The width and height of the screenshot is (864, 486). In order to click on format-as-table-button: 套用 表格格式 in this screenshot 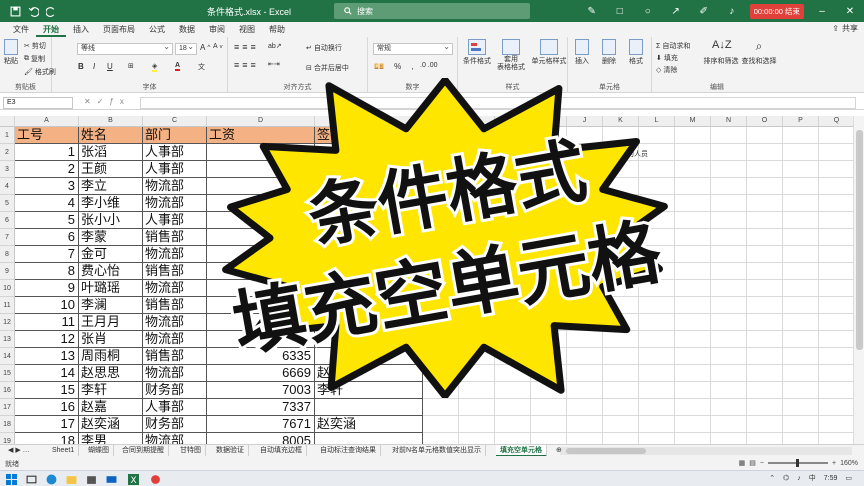, I will do `click(511, 54)`.